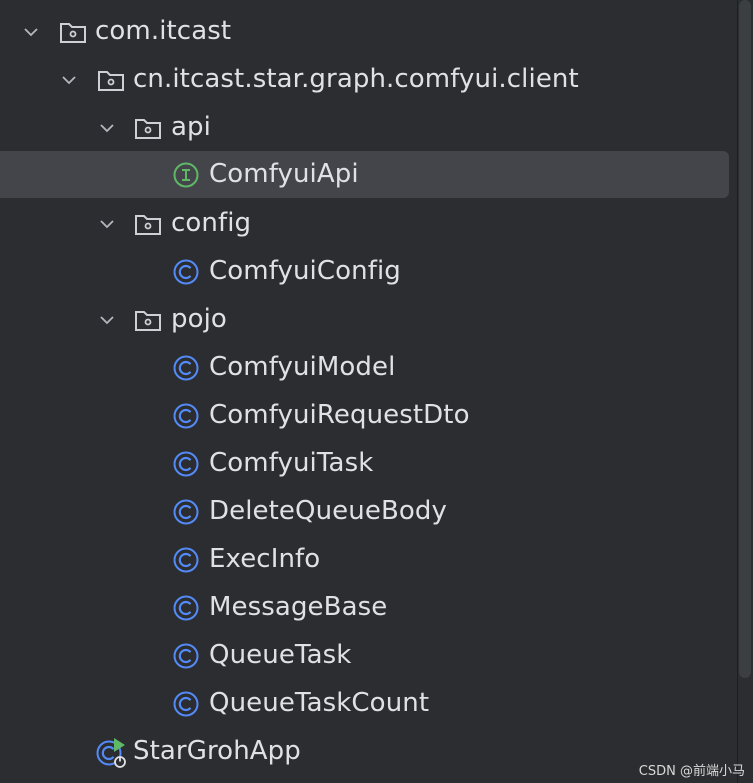 The image size is (753, 783). I want to click on scrollbar-track, so click(737, 391).